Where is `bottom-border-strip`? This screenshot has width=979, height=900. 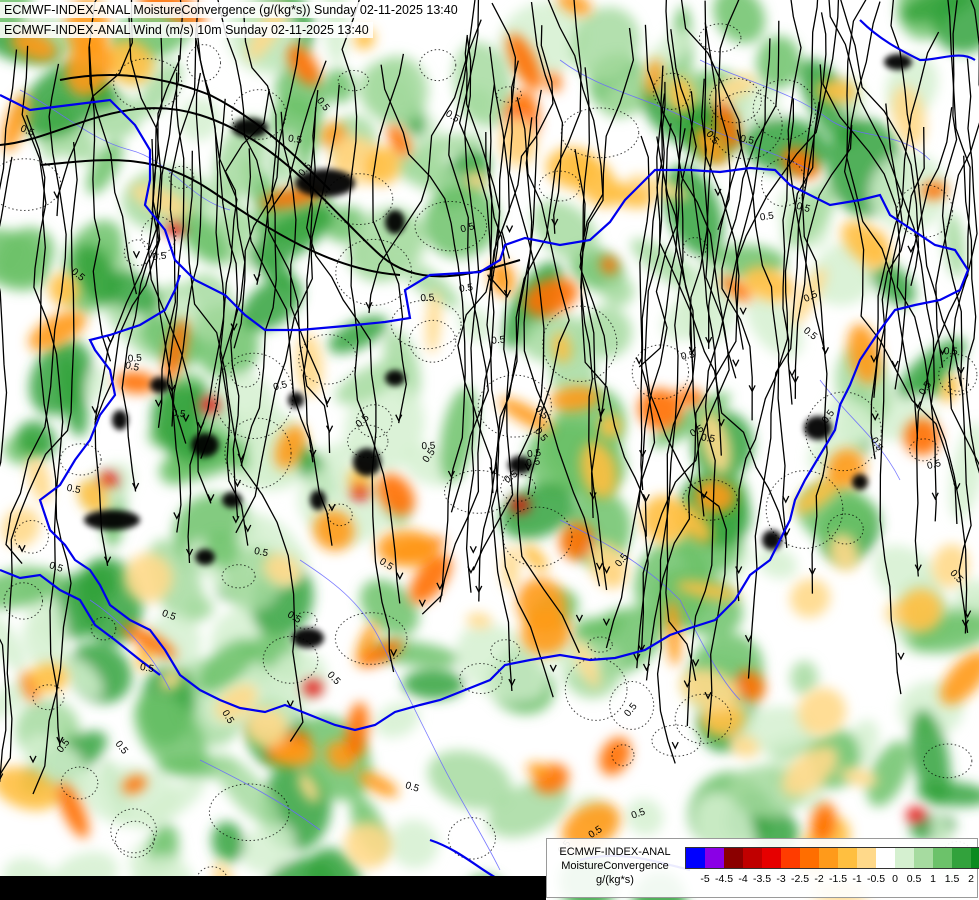 bottom-border-strip is located at coordinates (273, 888).